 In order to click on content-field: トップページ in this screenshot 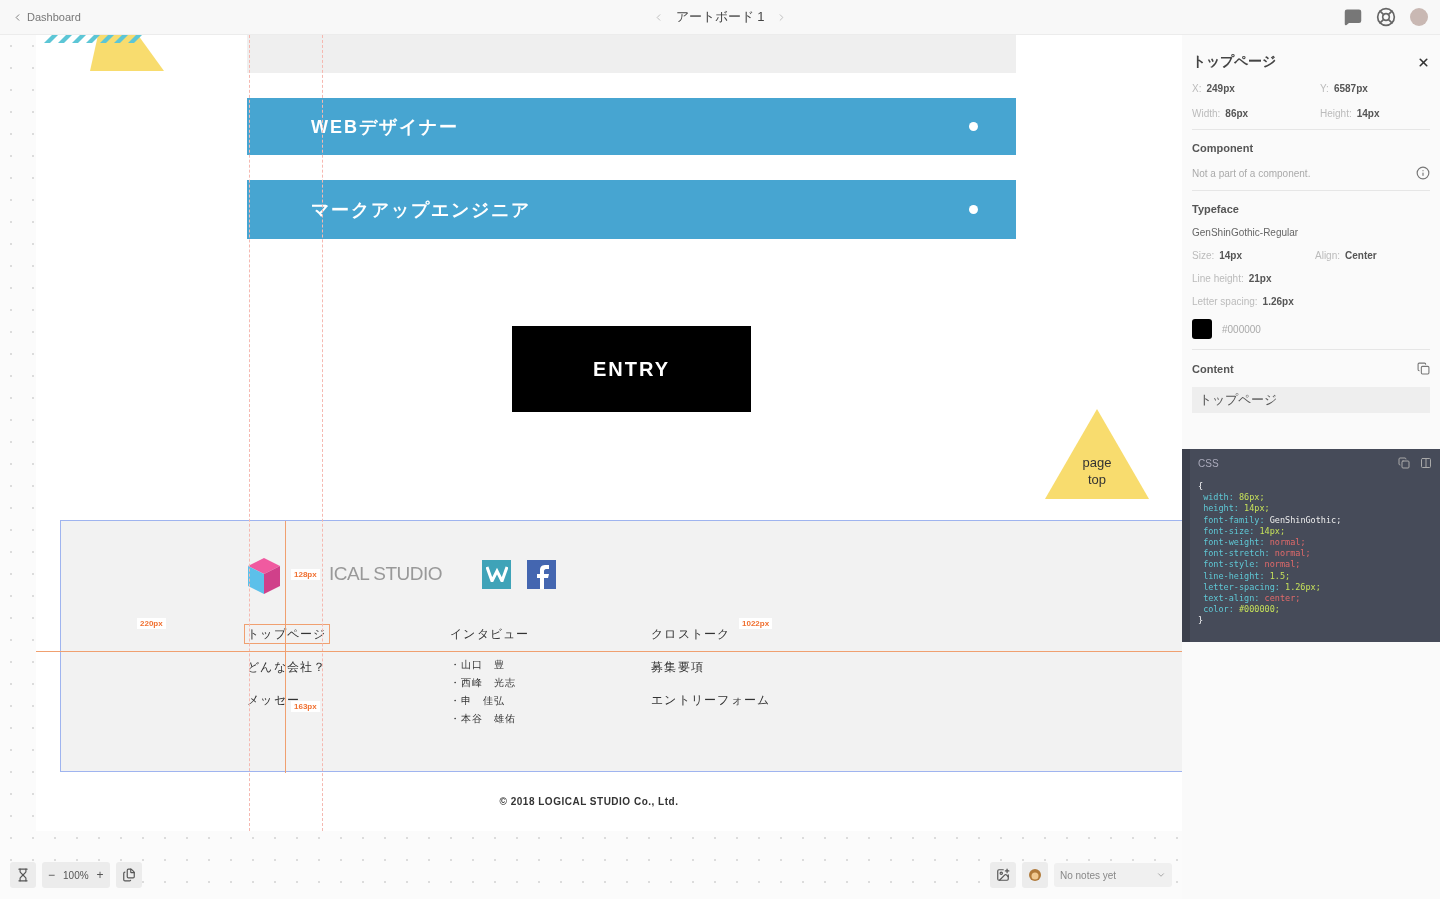, I will do `click(1311, 400)`.